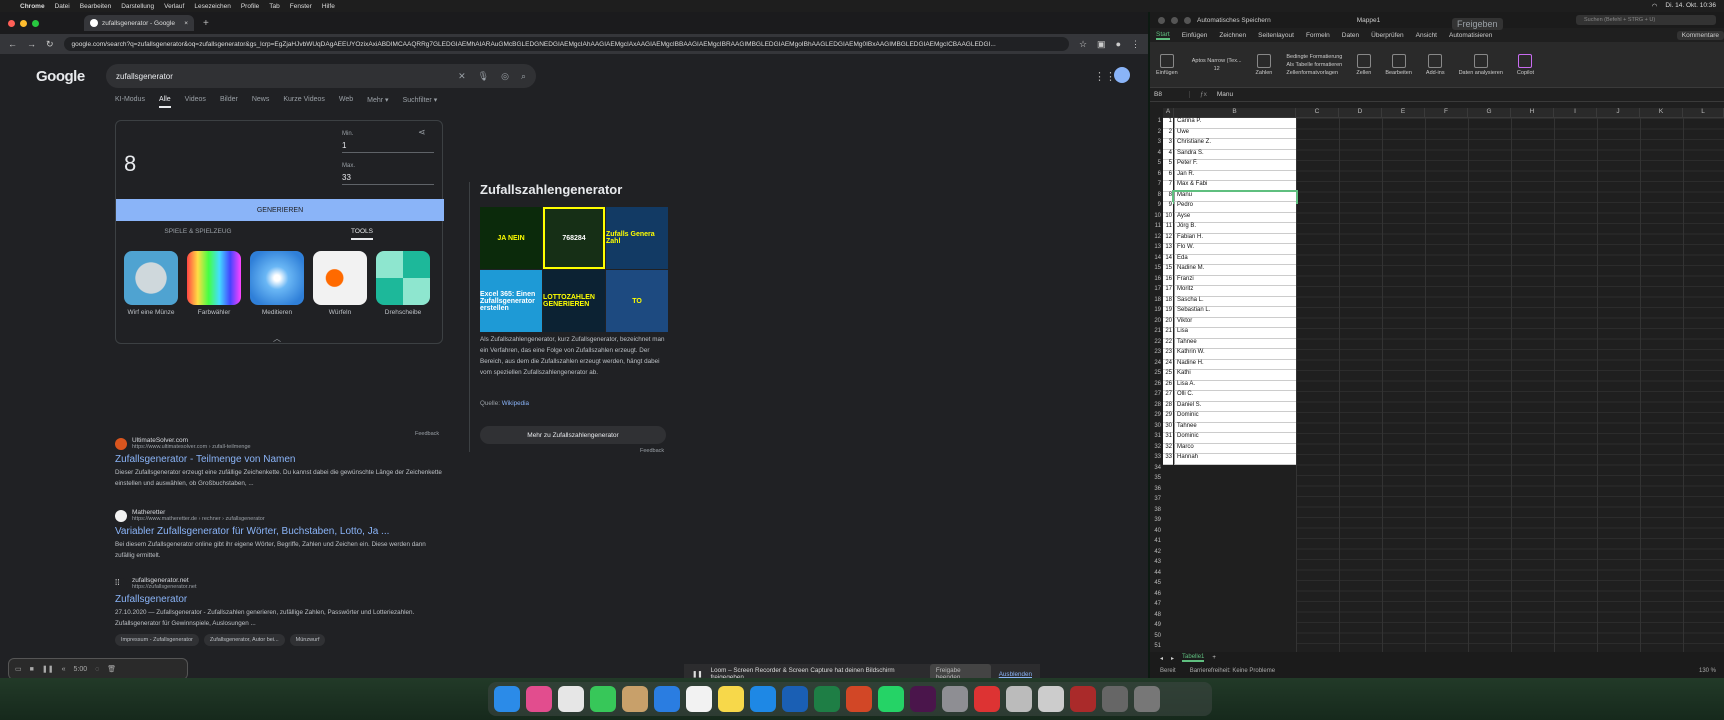 The width and height of the screenshot is (1724, 720). I want to click on cell-name: Sascha L., so click(1235, 301).